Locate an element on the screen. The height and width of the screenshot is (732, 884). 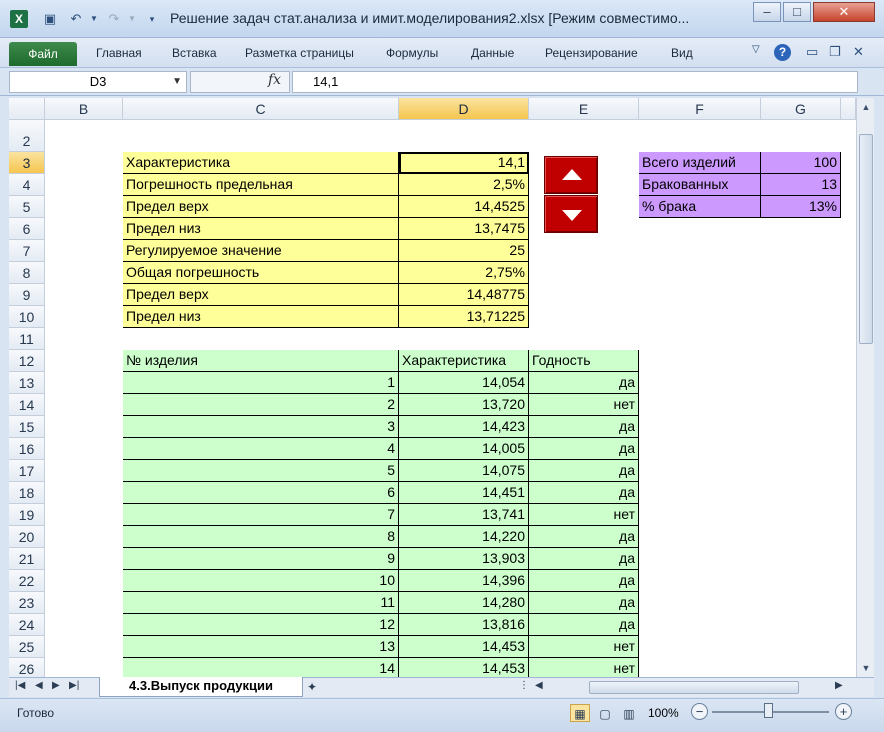
tab-review: Рецензирование is located at coordinates (591, 53).